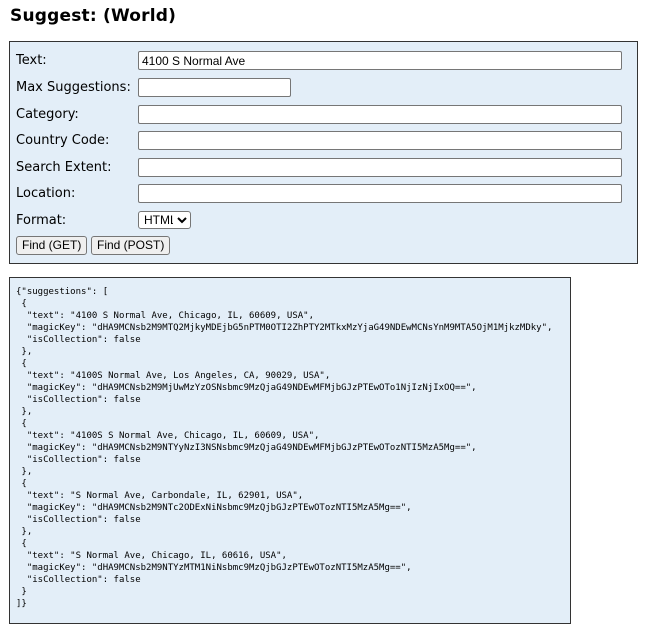 The height and width of the screenshot is (639, 660). Describe the element at coordinates (380, 167) in the screenshot. I see `search-extent-input` at that location.